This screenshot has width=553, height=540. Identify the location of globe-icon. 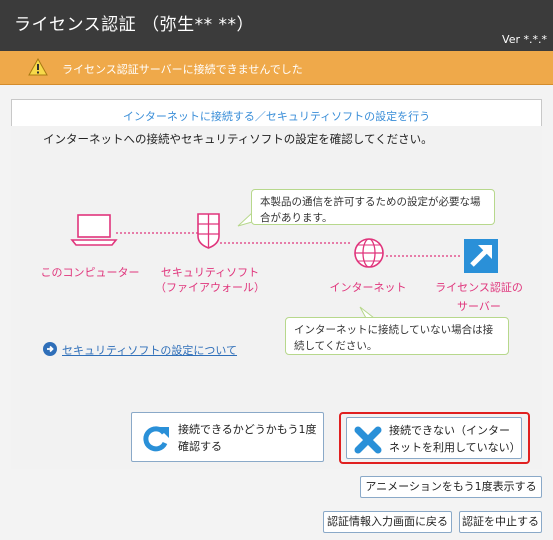
(369, 253).